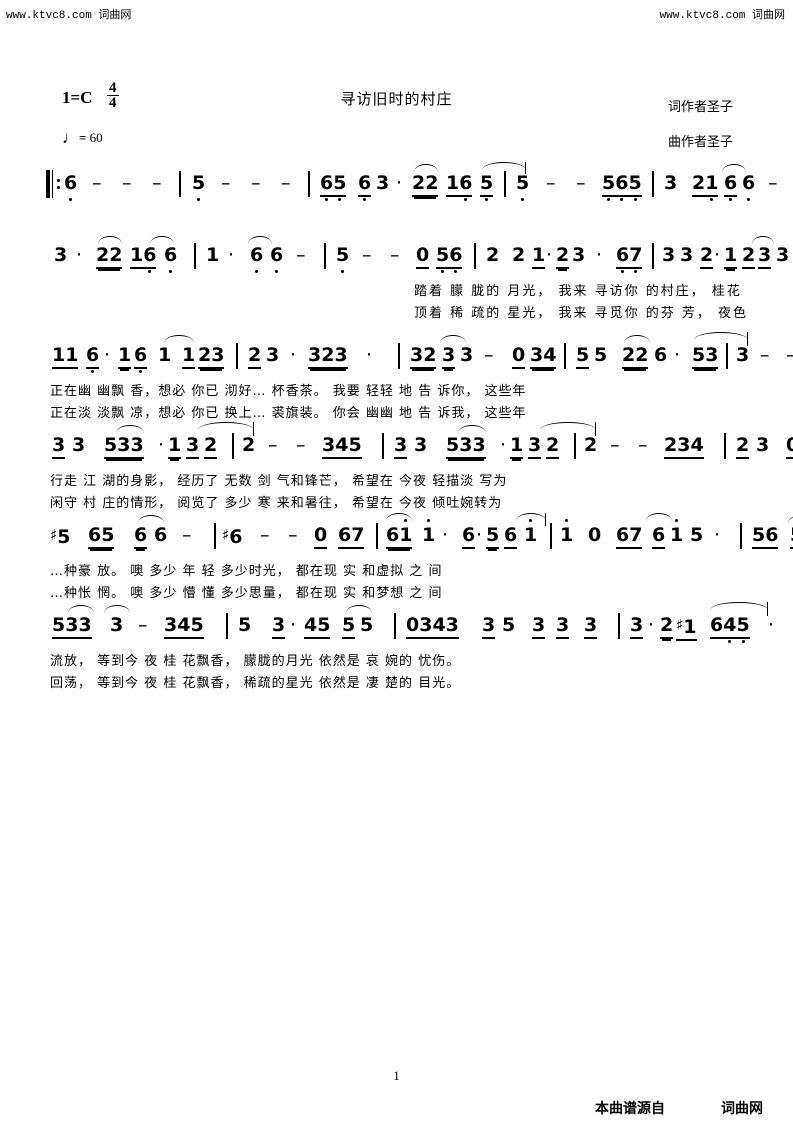 The image size is (793, 1122). I want to click on note-group: 45, so click(317, 626).